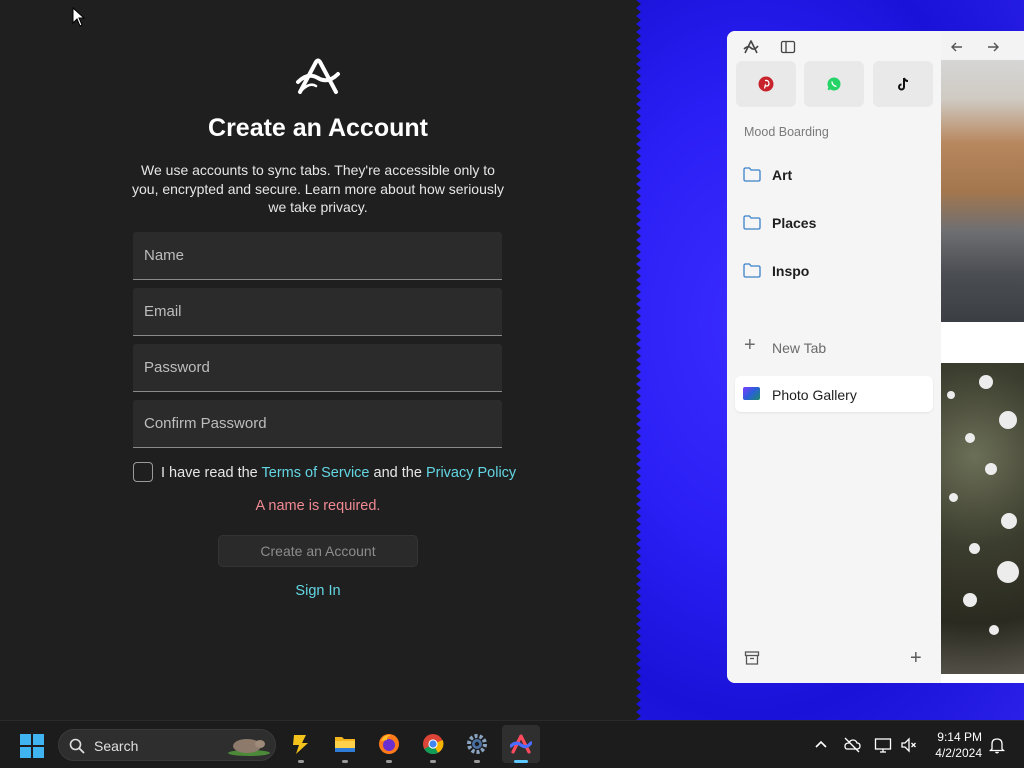  What do you see at coordinates (916, 658) in the screenshot?
I see `add-icon: +` at bounding box center [916, 658].